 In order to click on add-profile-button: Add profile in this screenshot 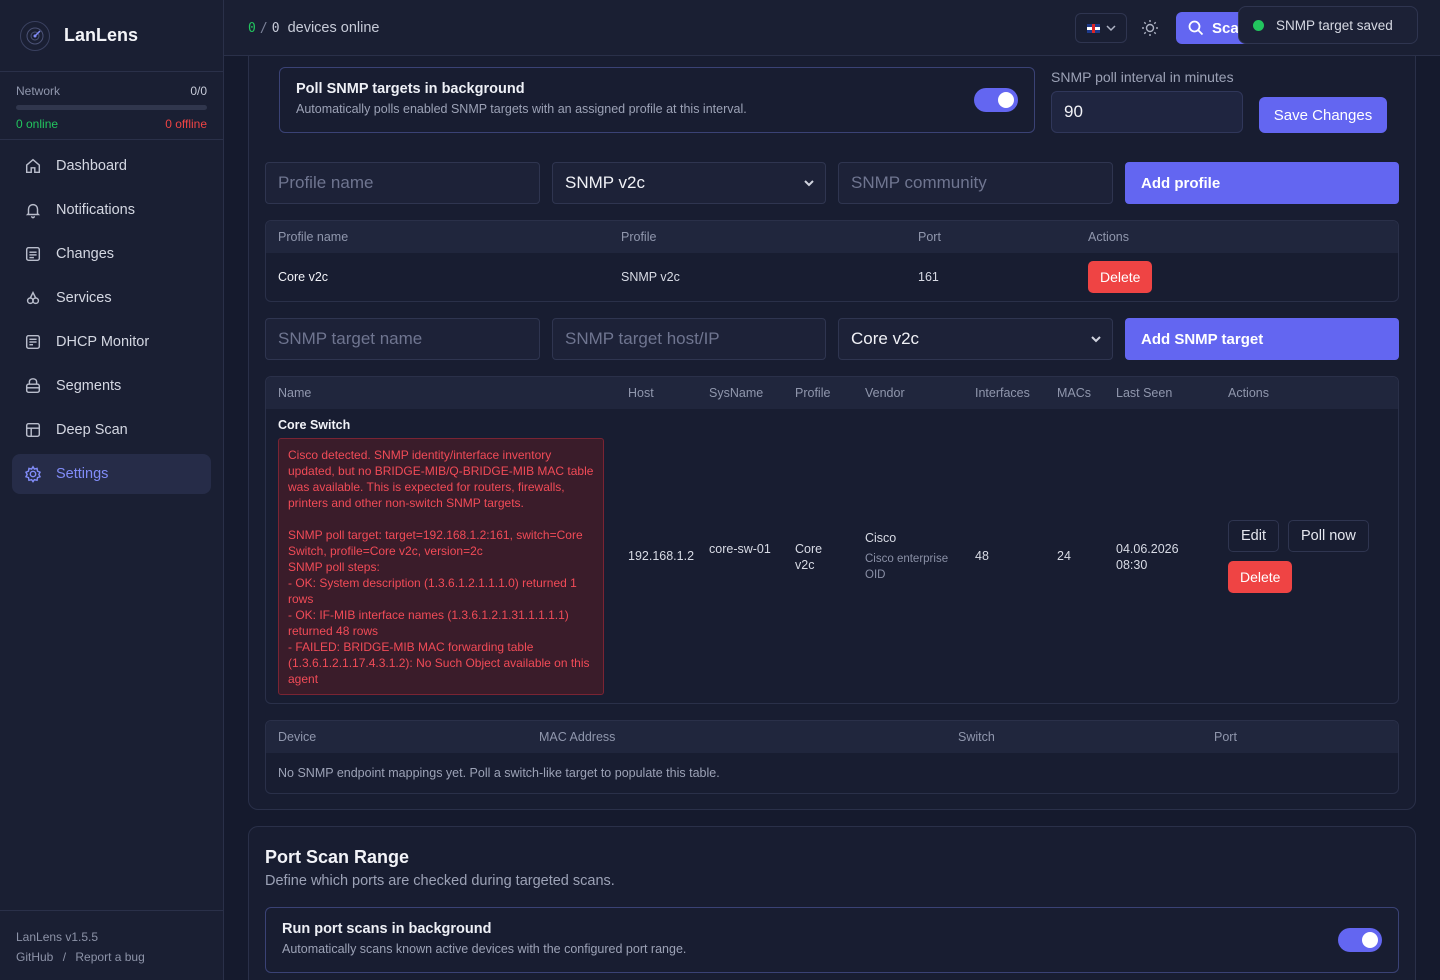, I will do `click(1262, 183)`.